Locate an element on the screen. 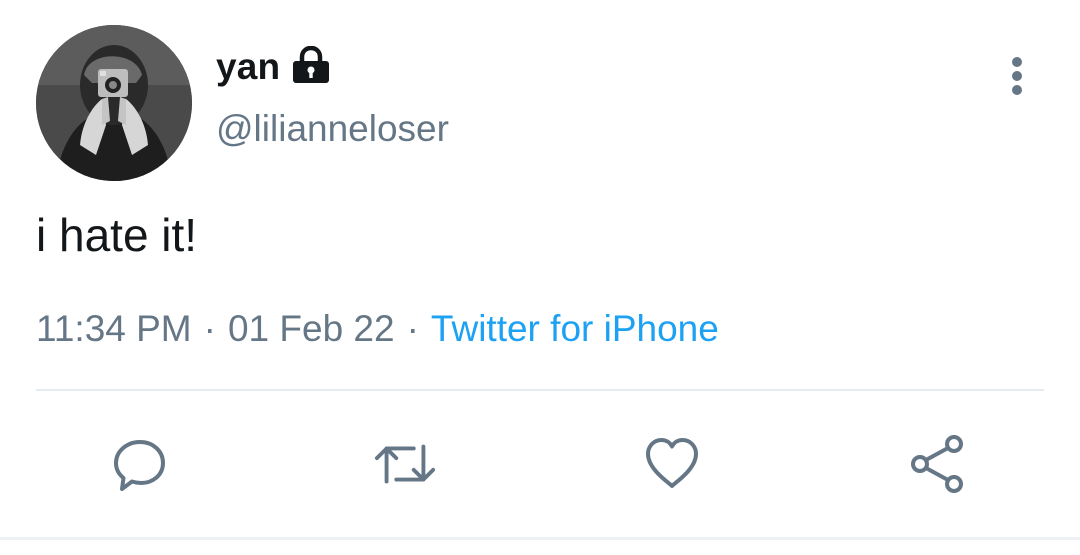  lock-icon is located at coordinates (311, 65).